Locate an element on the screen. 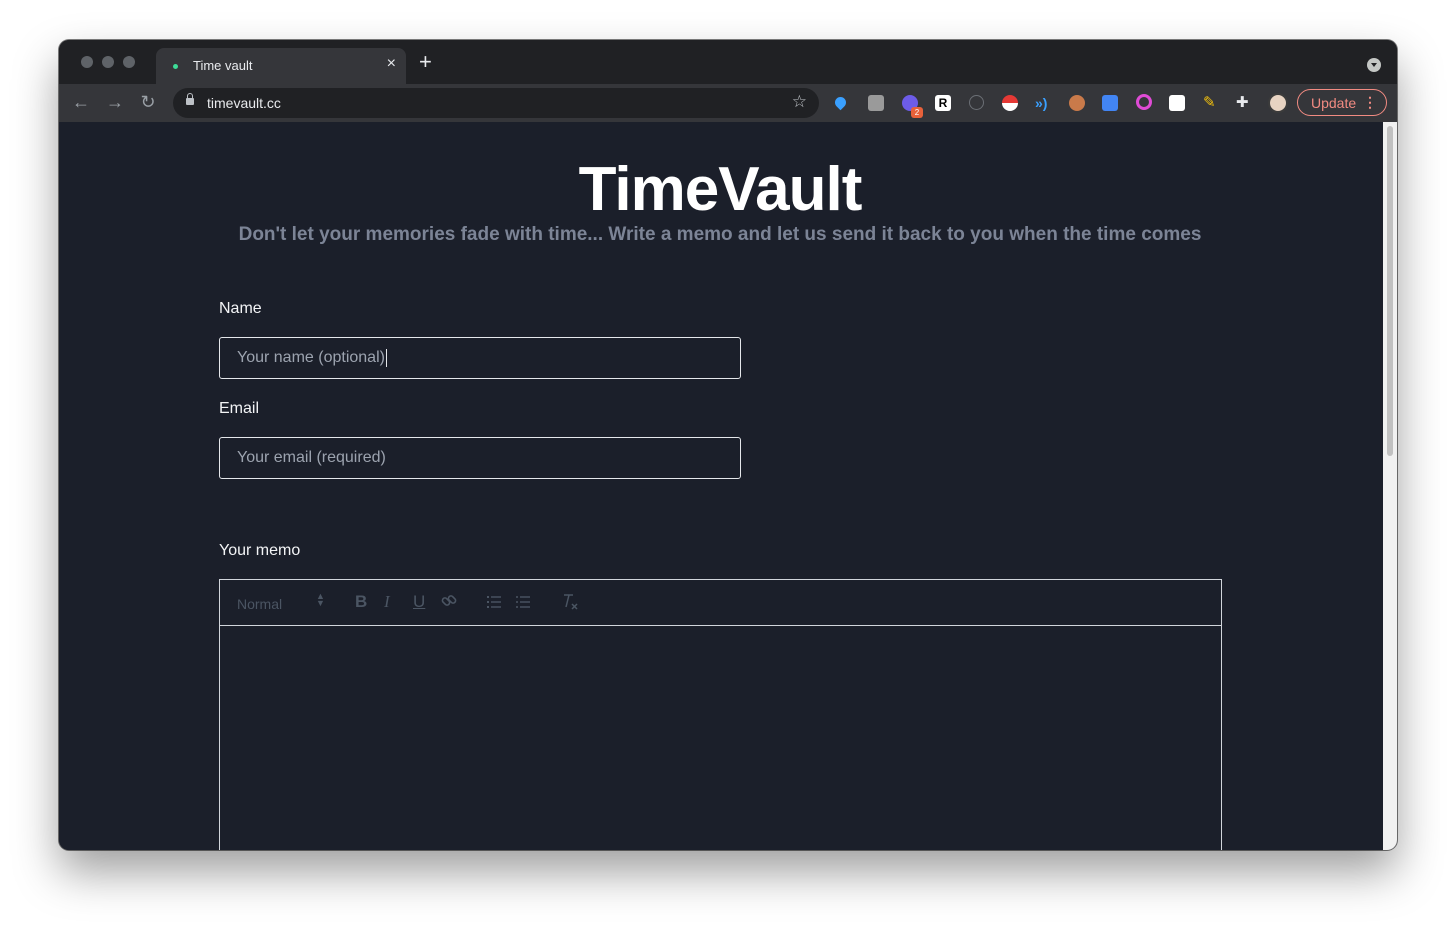 The width and height of the screenshot is (1456, 928). forward-button: → is located at coordinates (115, 102).